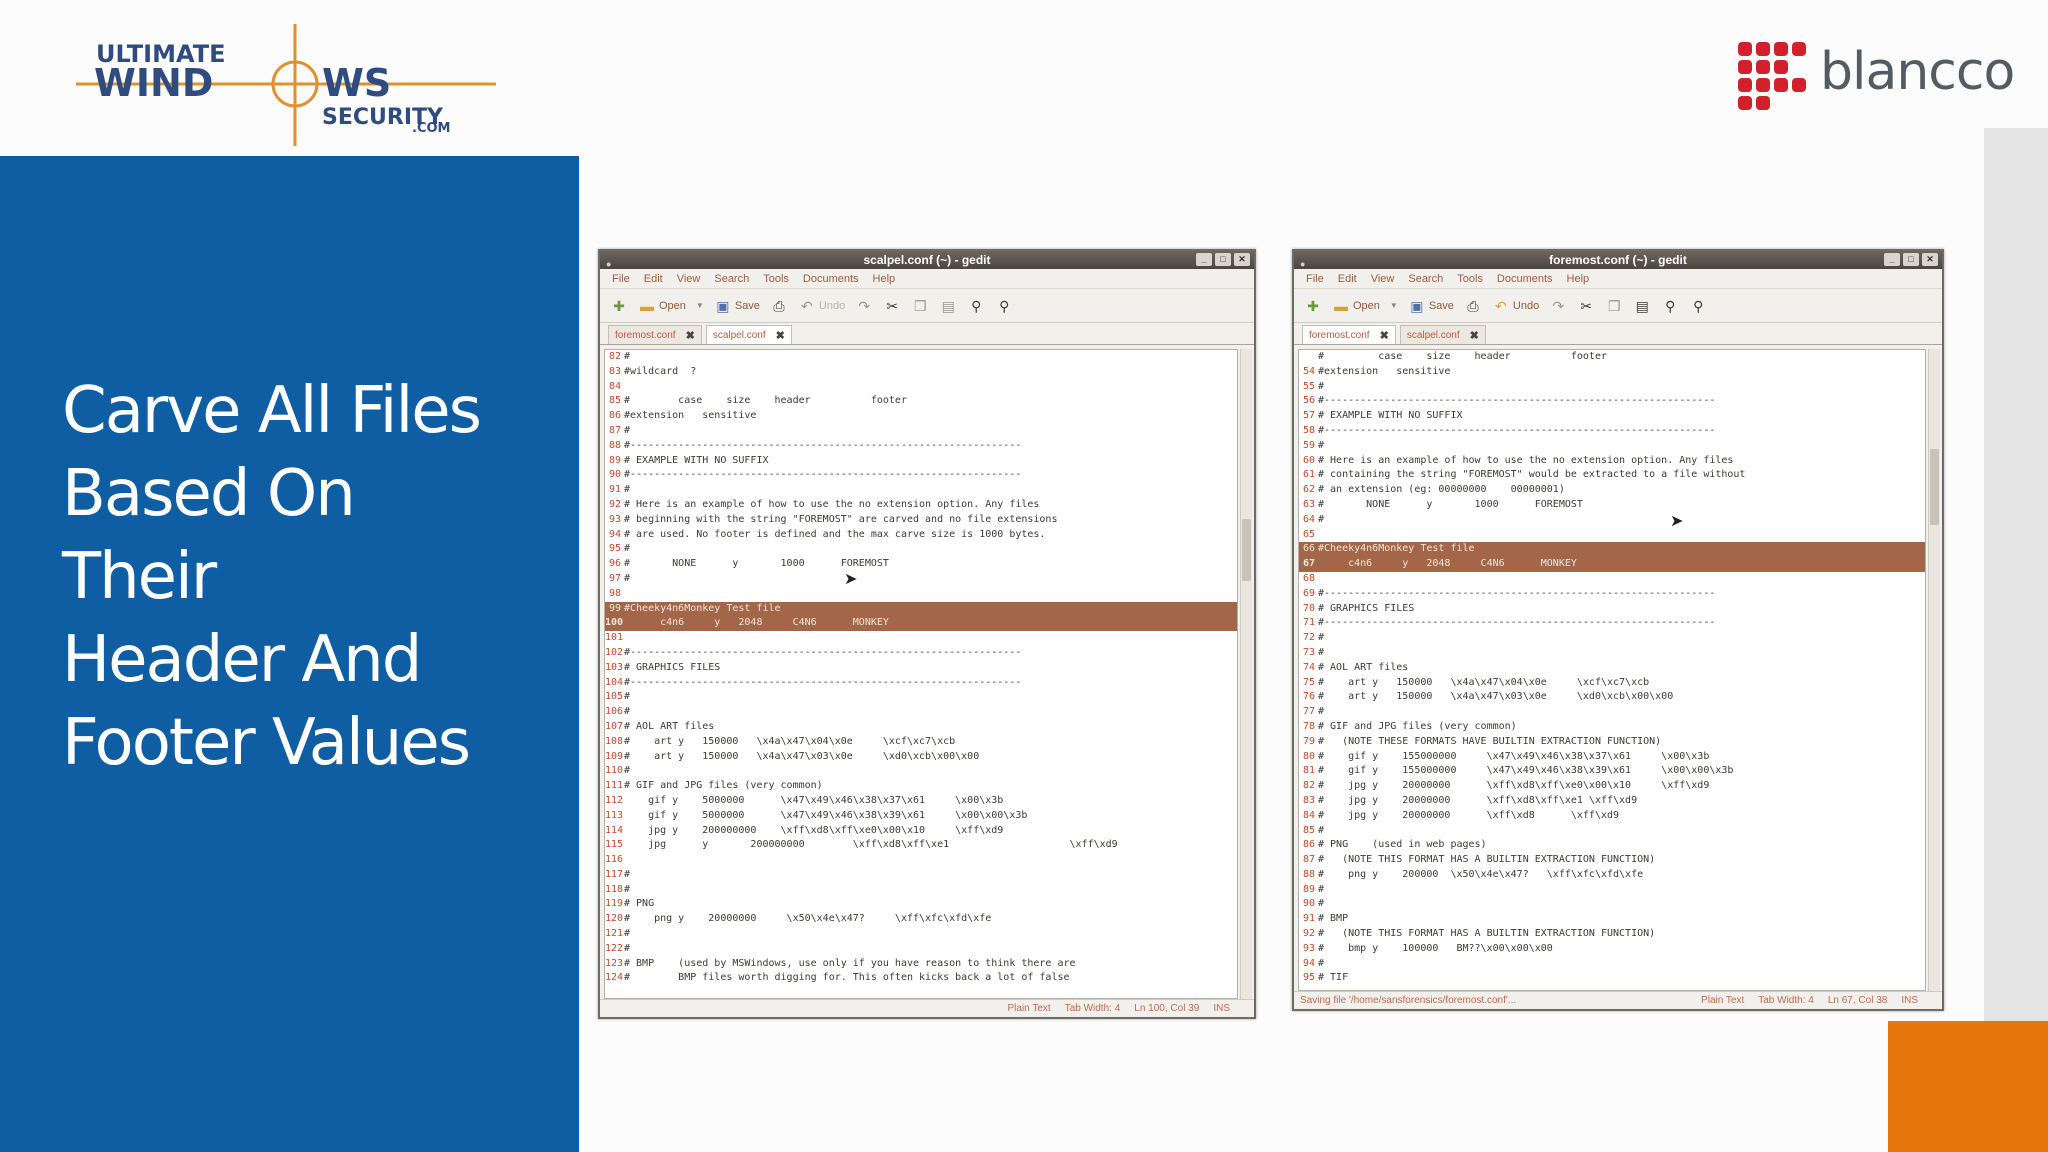 The height and width of the screenshot is (1152, 2048). Describe the element at coordinates (1612, 712) in the screenshot. I see `code-line: 77 #` at that location.